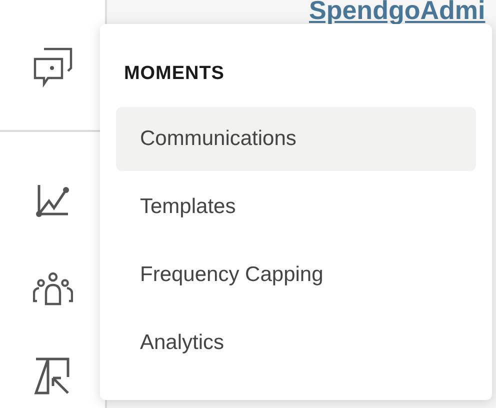 The image size is (496, 408). What do you see at coordinates (397, 12) in the screenshot?
I see `admin-link: SpendgoAdmi` at bounding box center [397, 12].